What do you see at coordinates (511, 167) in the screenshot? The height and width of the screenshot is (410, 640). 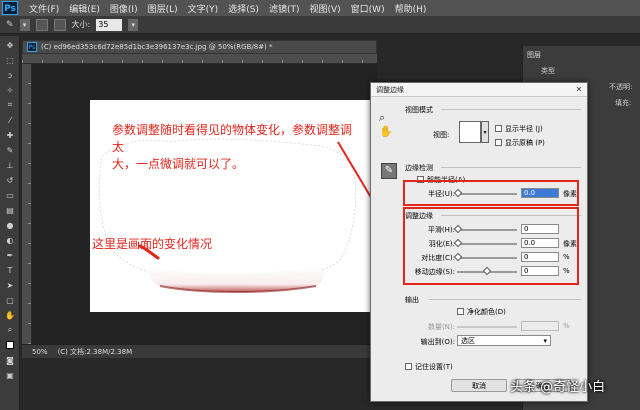 I see `edge-detection-divider` at bounding box center [511, 167].